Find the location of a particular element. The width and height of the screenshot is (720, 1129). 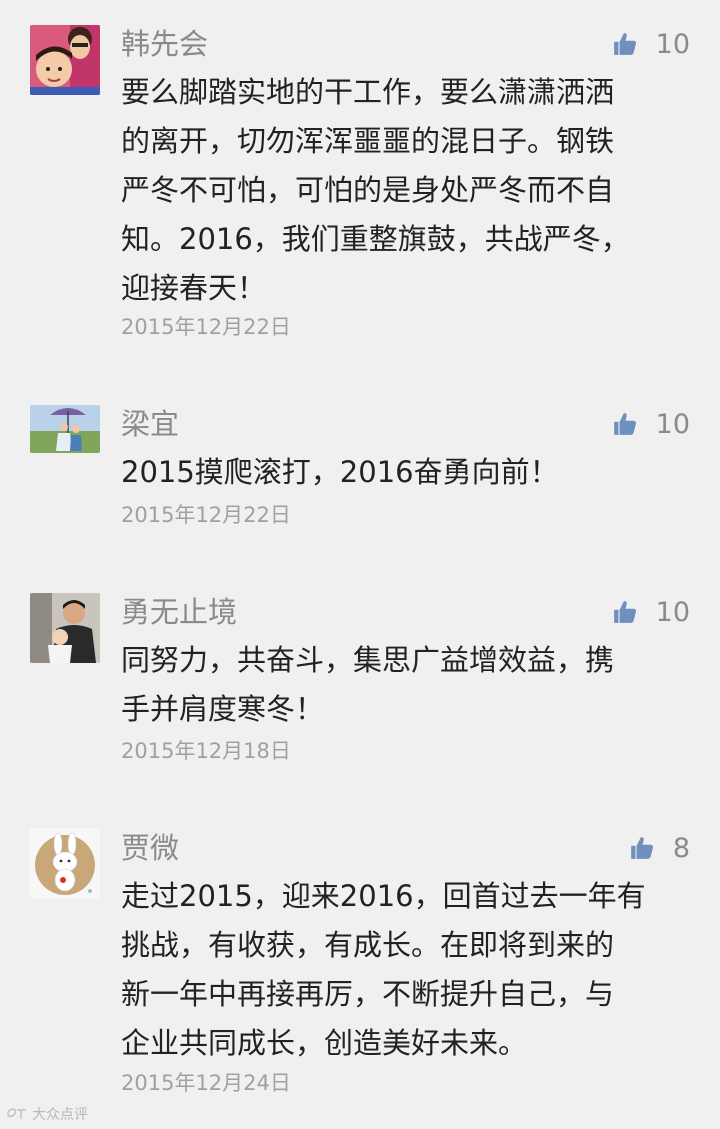

photo-avatar-umbrella is located at coordinates (65, 429).